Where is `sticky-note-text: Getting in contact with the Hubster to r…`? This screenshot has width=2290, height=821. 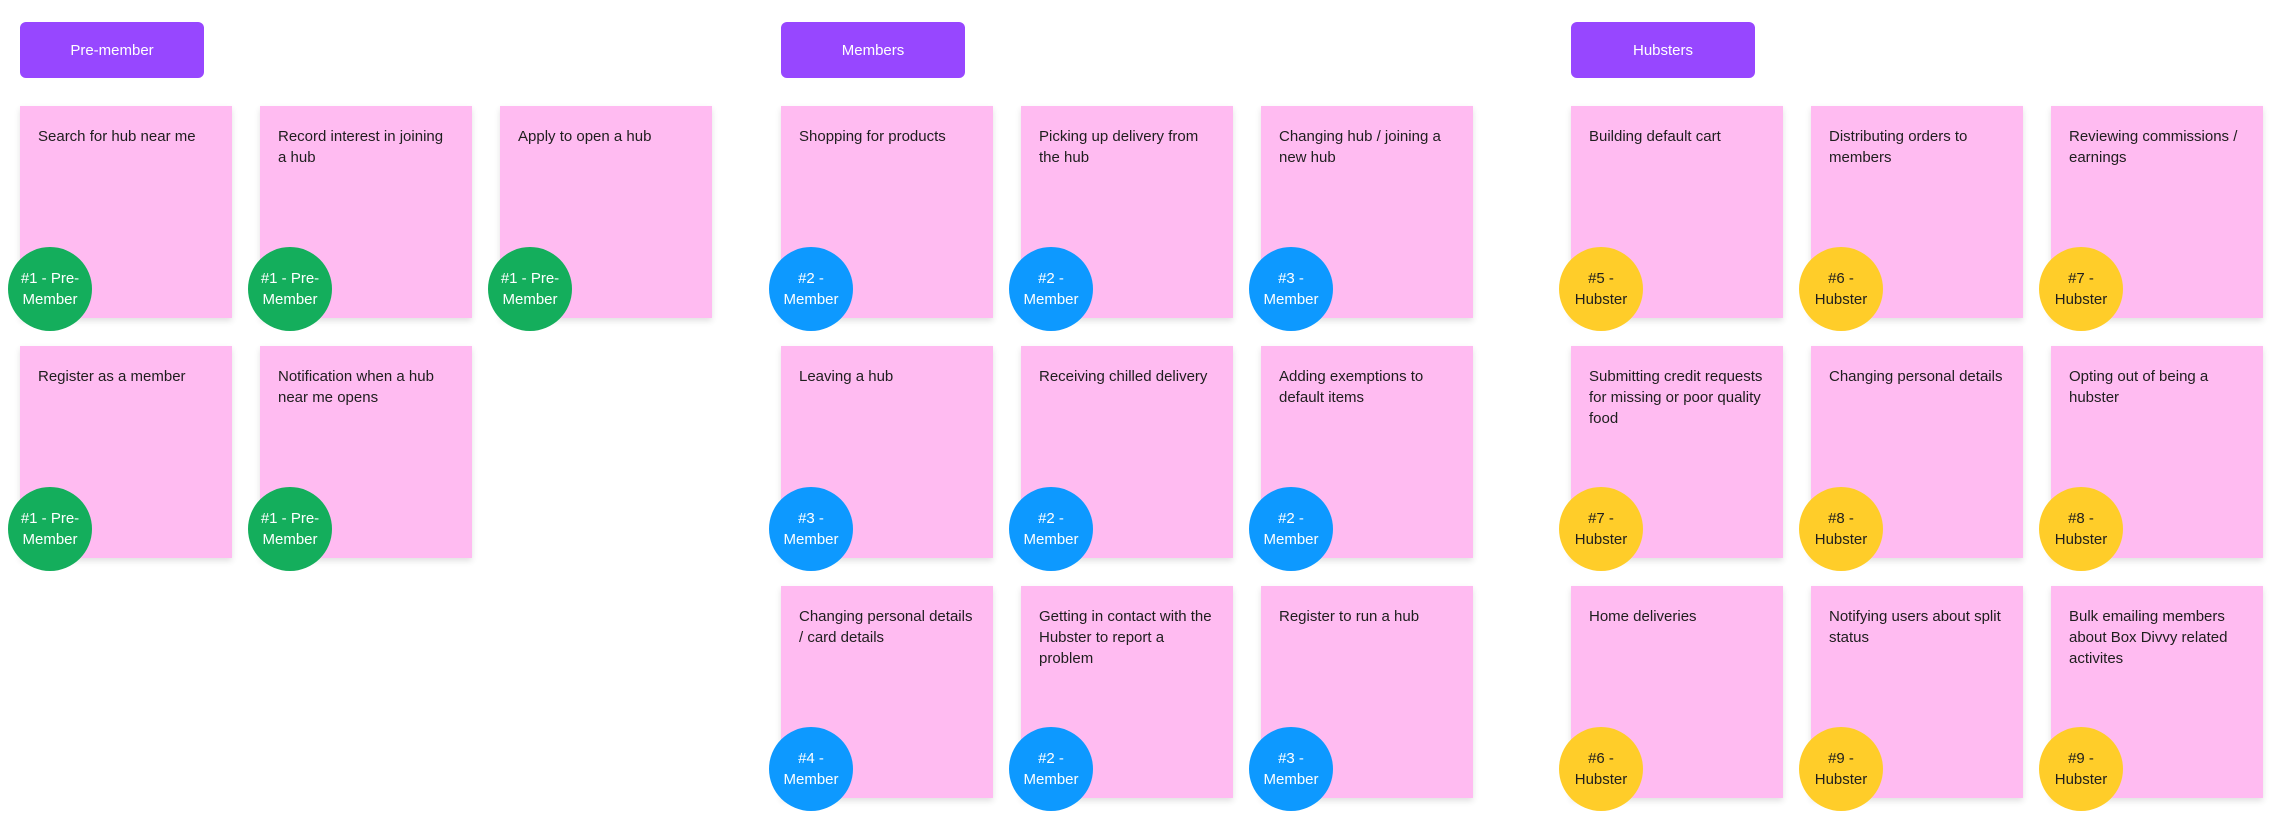
sticky-note-text: Getting in contact with the Hubster to r… is located at coordinates (1125, 637).